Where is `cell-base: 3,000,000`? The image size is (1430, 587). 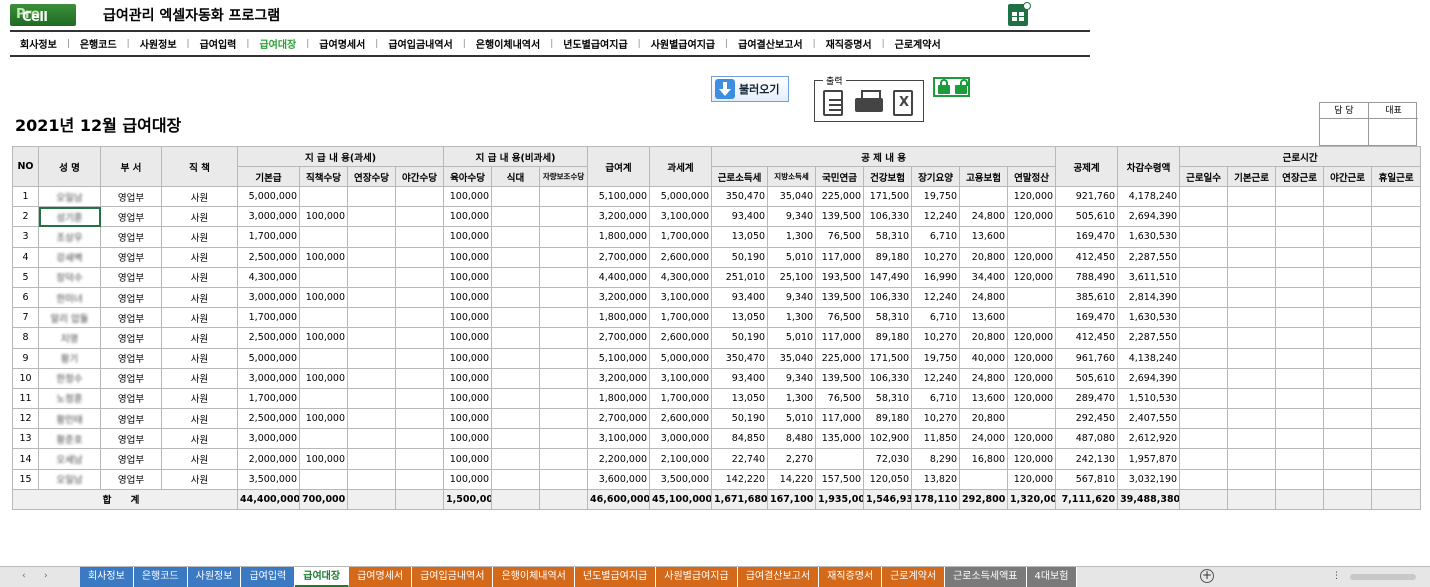 cell-base: 3,000,000 is located at coordinates (268, 297).